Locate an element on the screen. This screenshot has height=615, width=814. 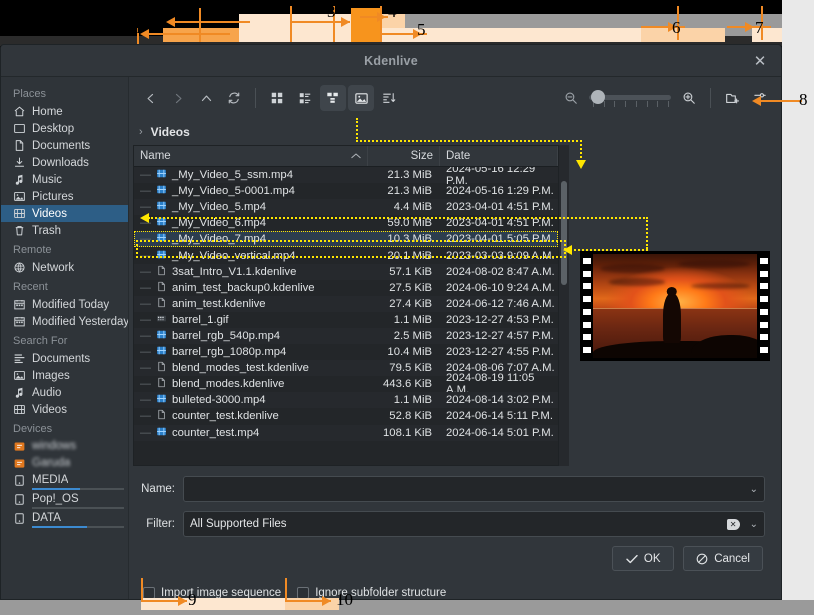
breadcrumb: › Videos is located at coordinates (455, 132).